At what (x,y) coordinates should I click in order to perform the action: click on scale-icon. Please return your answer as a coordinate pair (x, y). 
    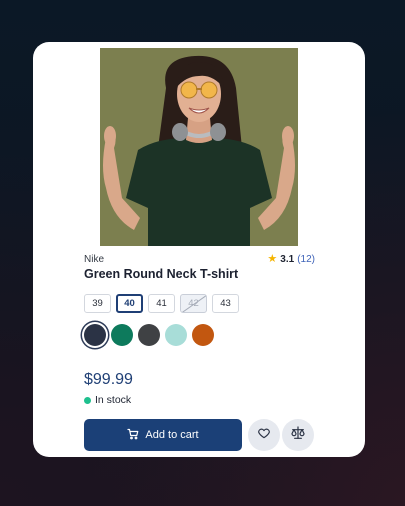
    Looking at the image, I should click on (298, 435).